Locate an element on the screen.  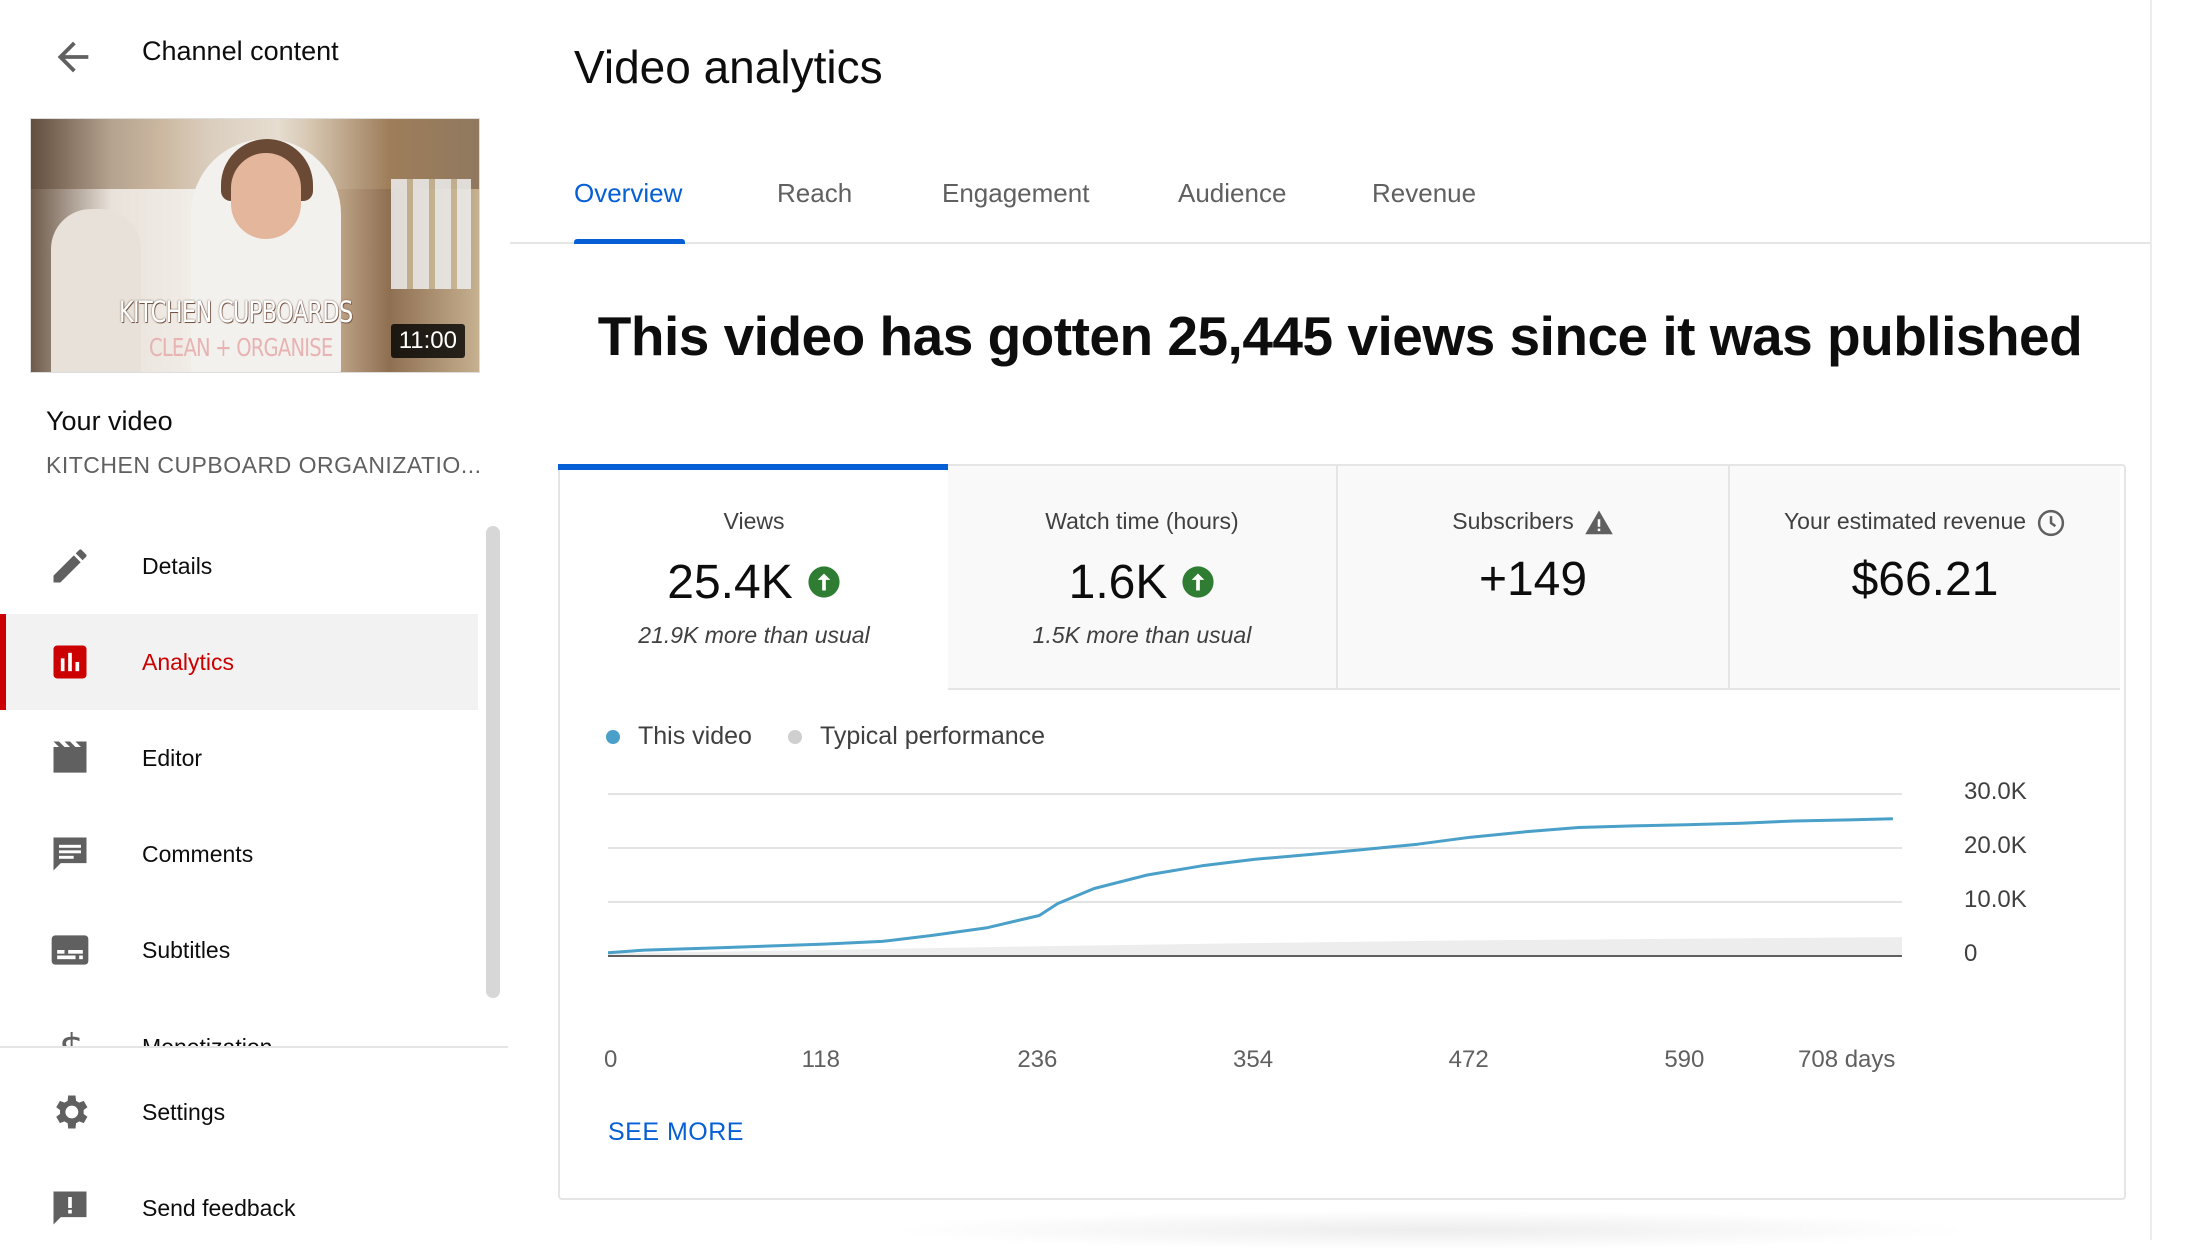
clock-icon is located at coordinates (2051, 523).